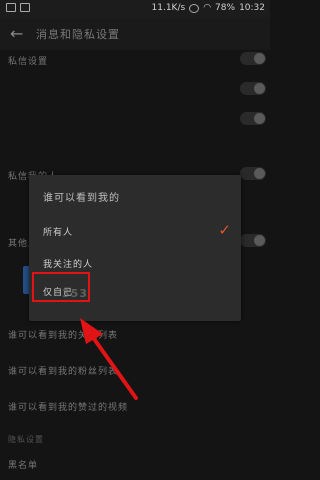  What do you see at coordinates (109, 359) in the screenshot?
I see `annotation-arrow` at bounding box center [109, 359].